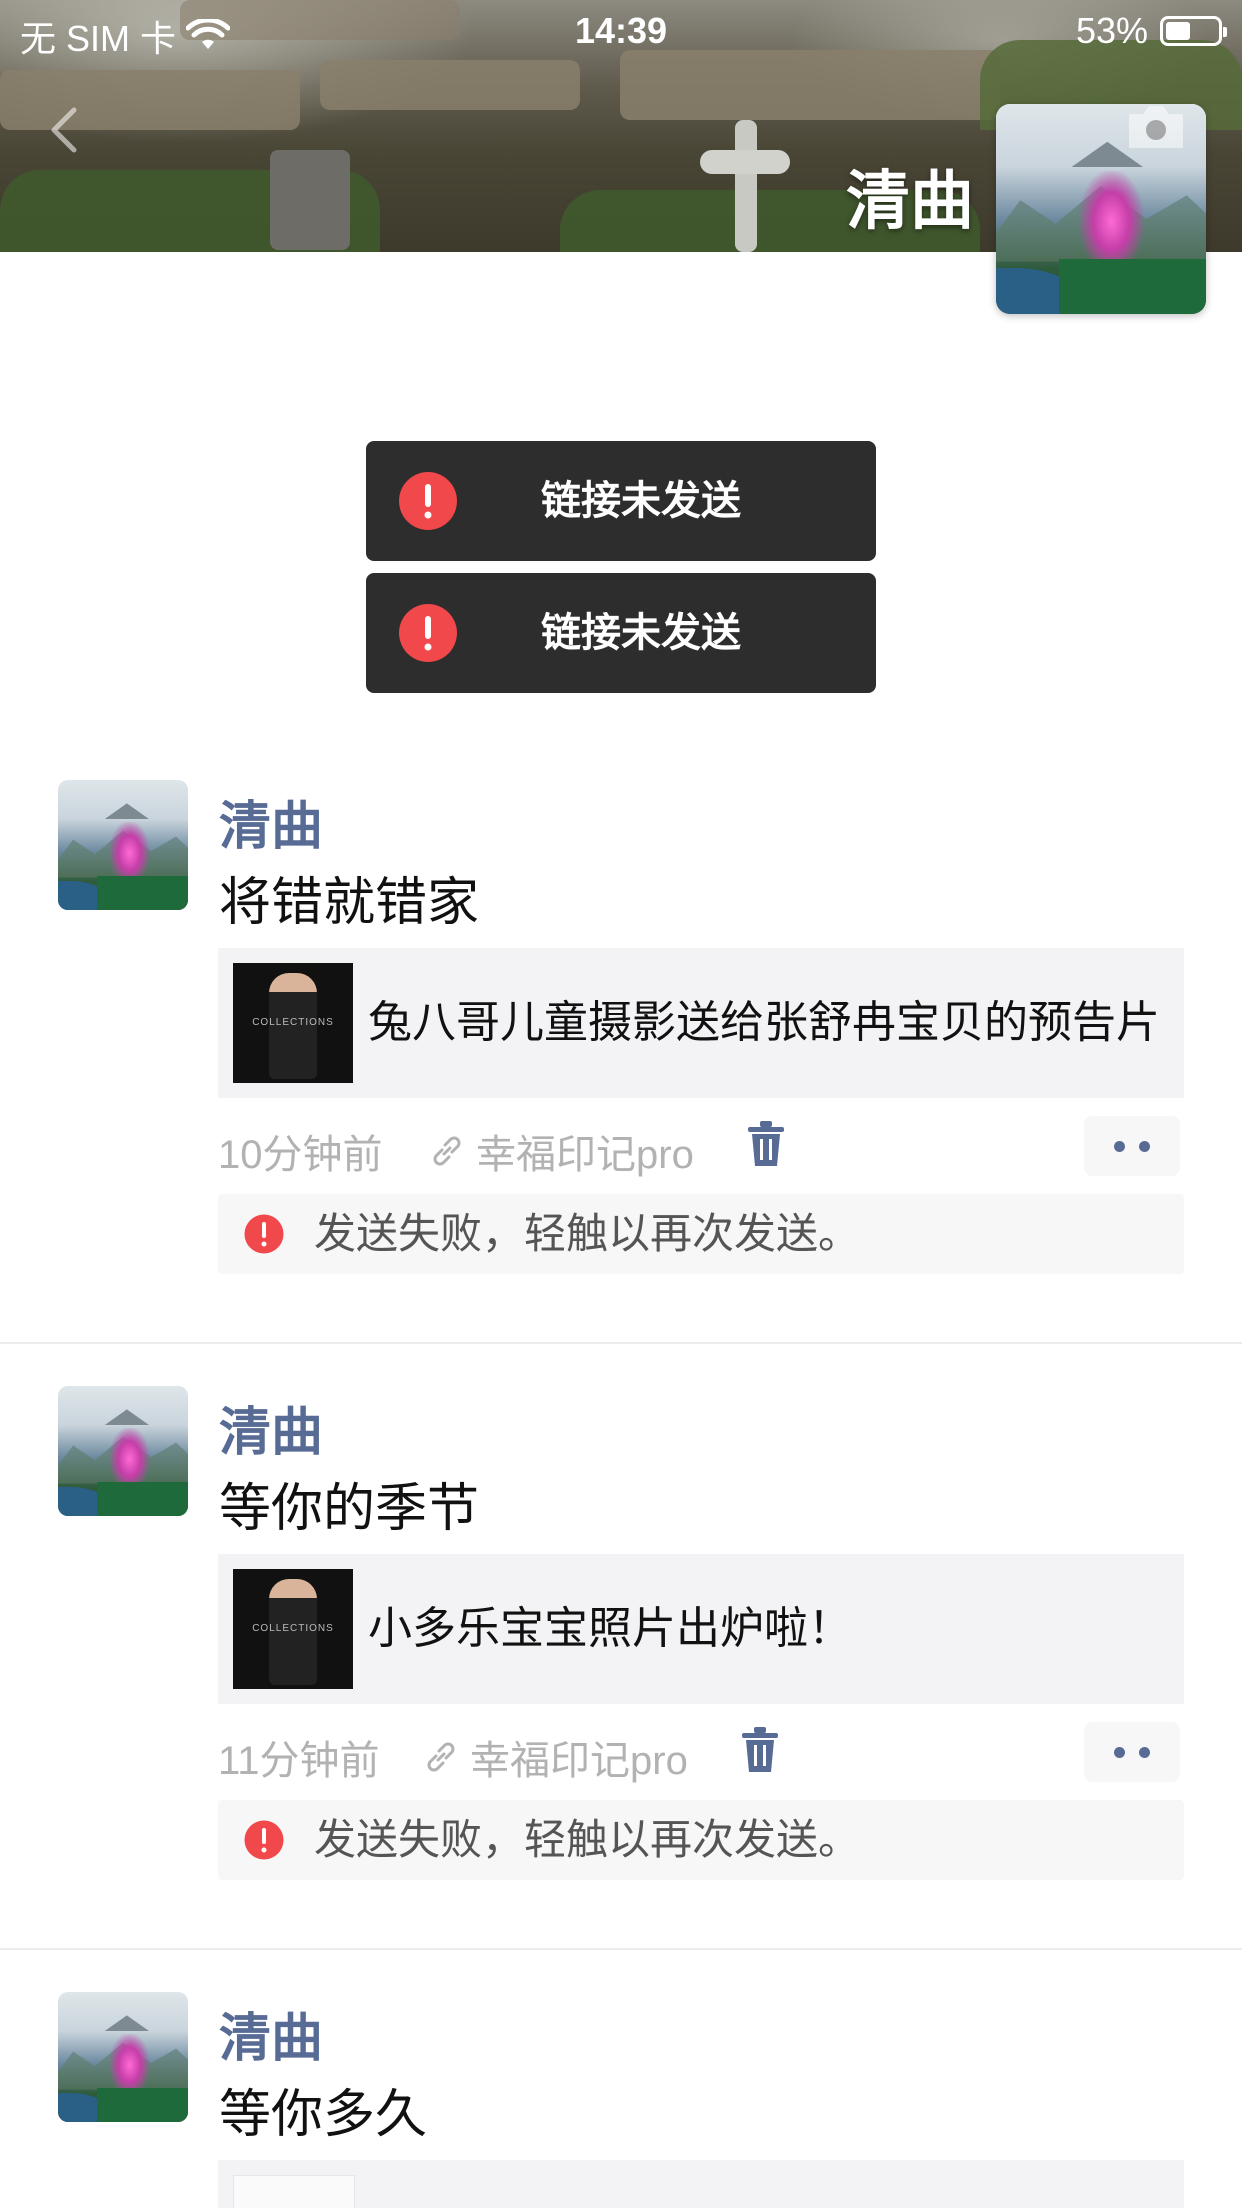 This screenshot has height=2208, width=1242. I want to click on post-time: 11分钟前, so click(299, 1761).